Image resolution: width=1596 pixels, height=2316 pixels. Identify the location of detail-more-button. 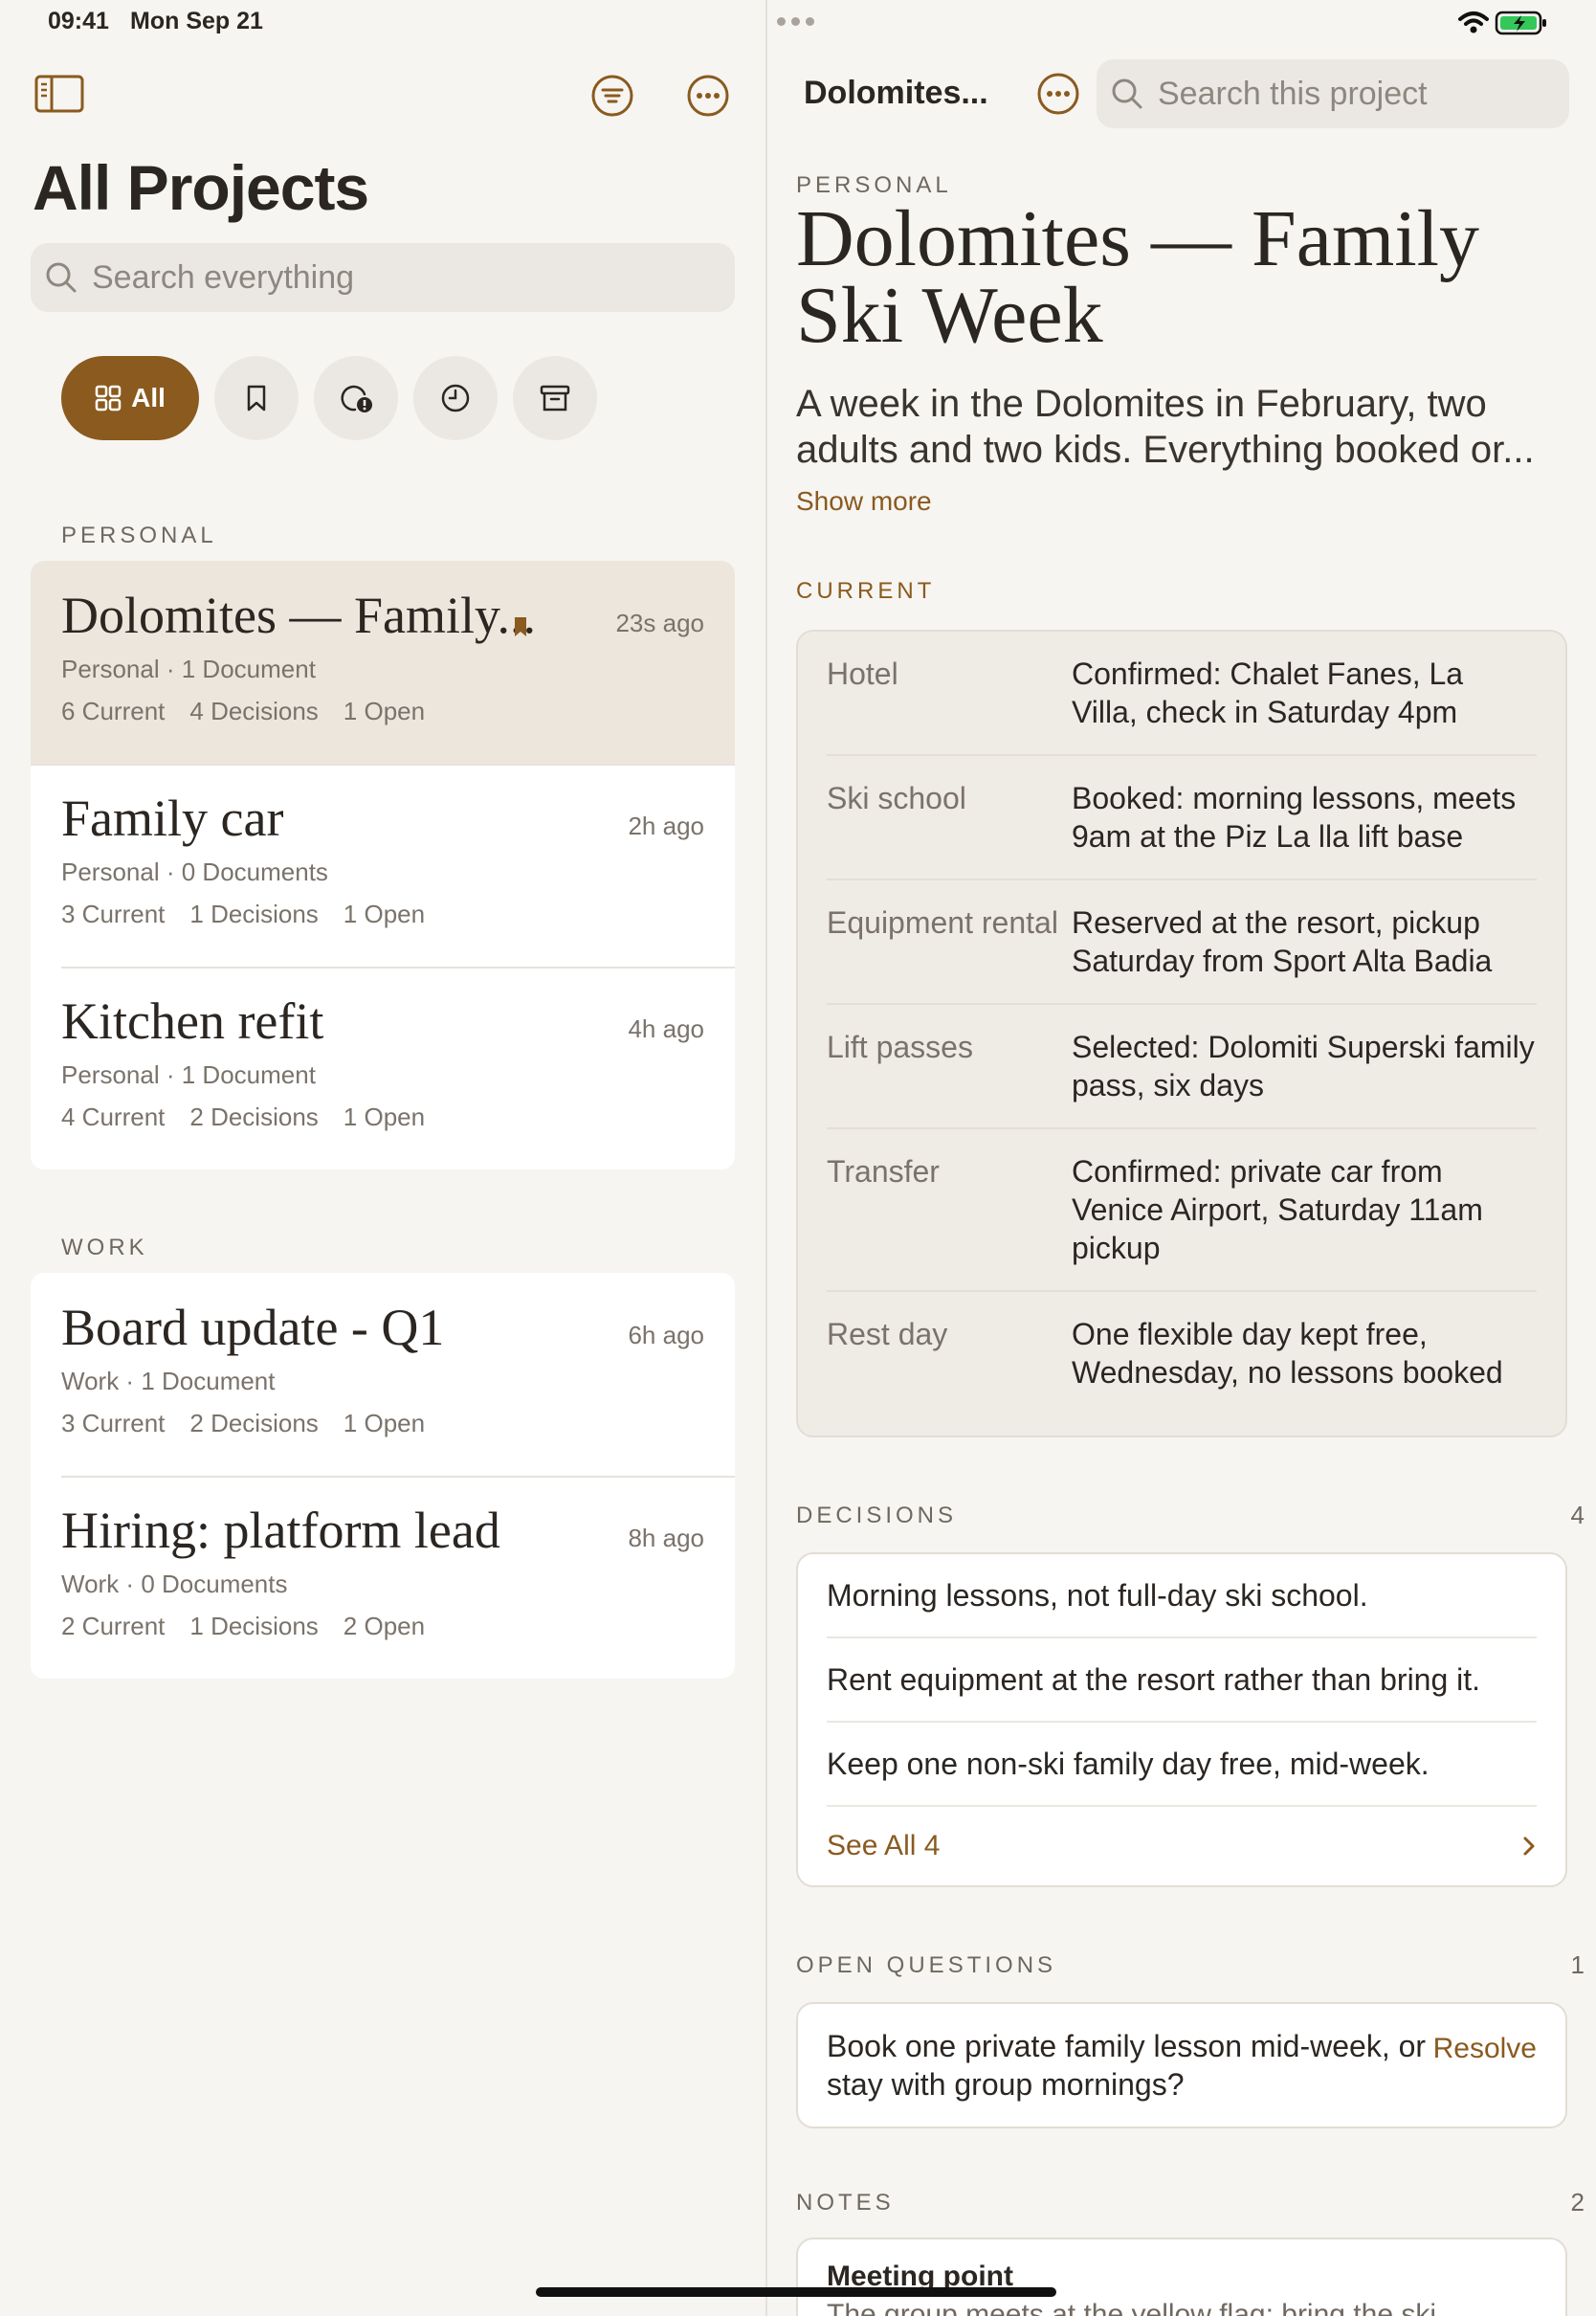
(1058, 94).